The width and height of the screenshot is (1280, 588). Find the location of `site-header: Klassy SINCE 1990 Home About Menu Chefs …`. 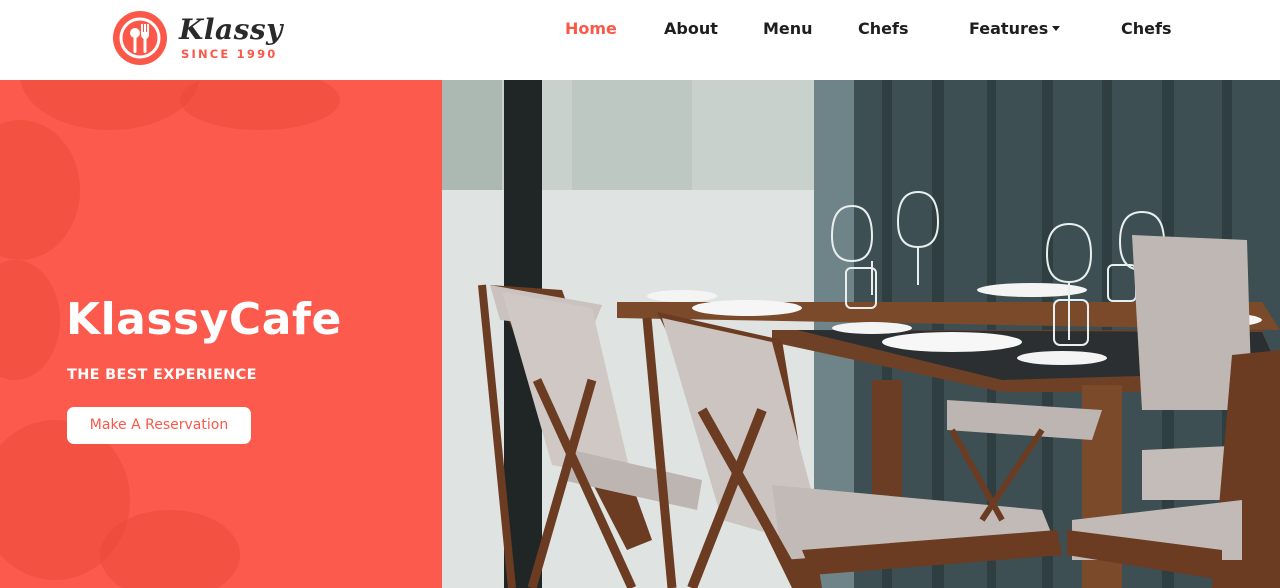

site-header: Klassy SINCE 1990 Home About Menu Chefs … is located at coordinates (640, 40).